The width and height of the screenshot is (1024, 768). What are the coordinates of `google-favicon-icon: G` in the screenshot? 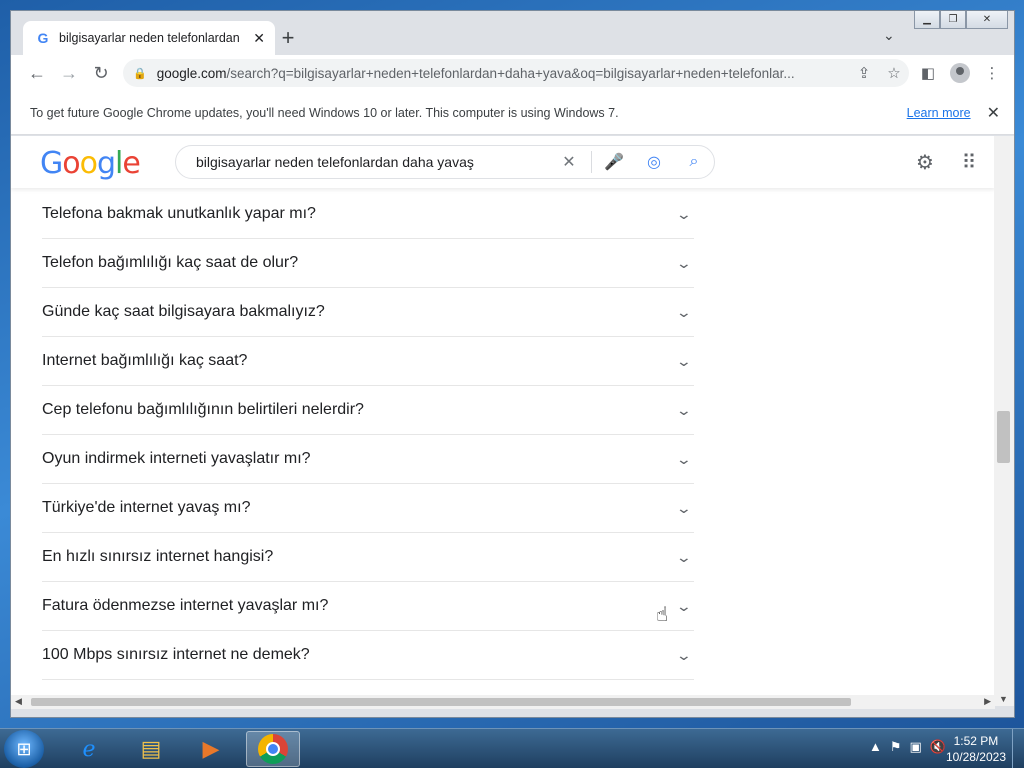 It's located at (43, 38).